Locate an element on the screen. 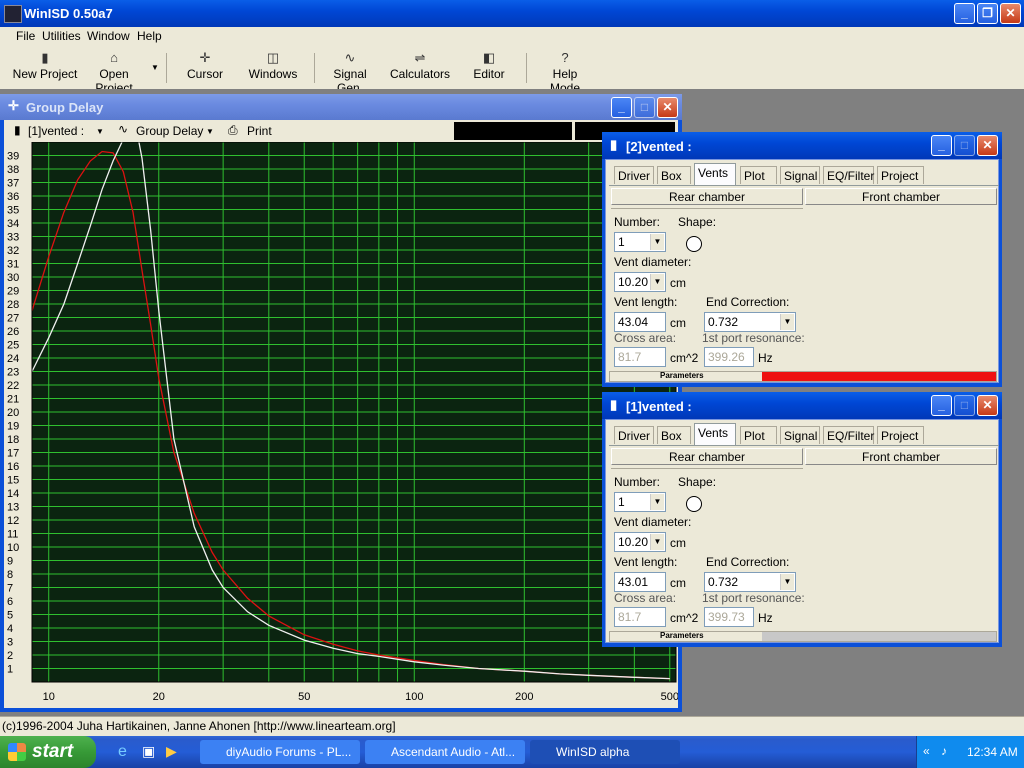 The height and width of the screenshot is (768, 1024). cross-area-value: 81.7 is located at coordinates (630, 617).